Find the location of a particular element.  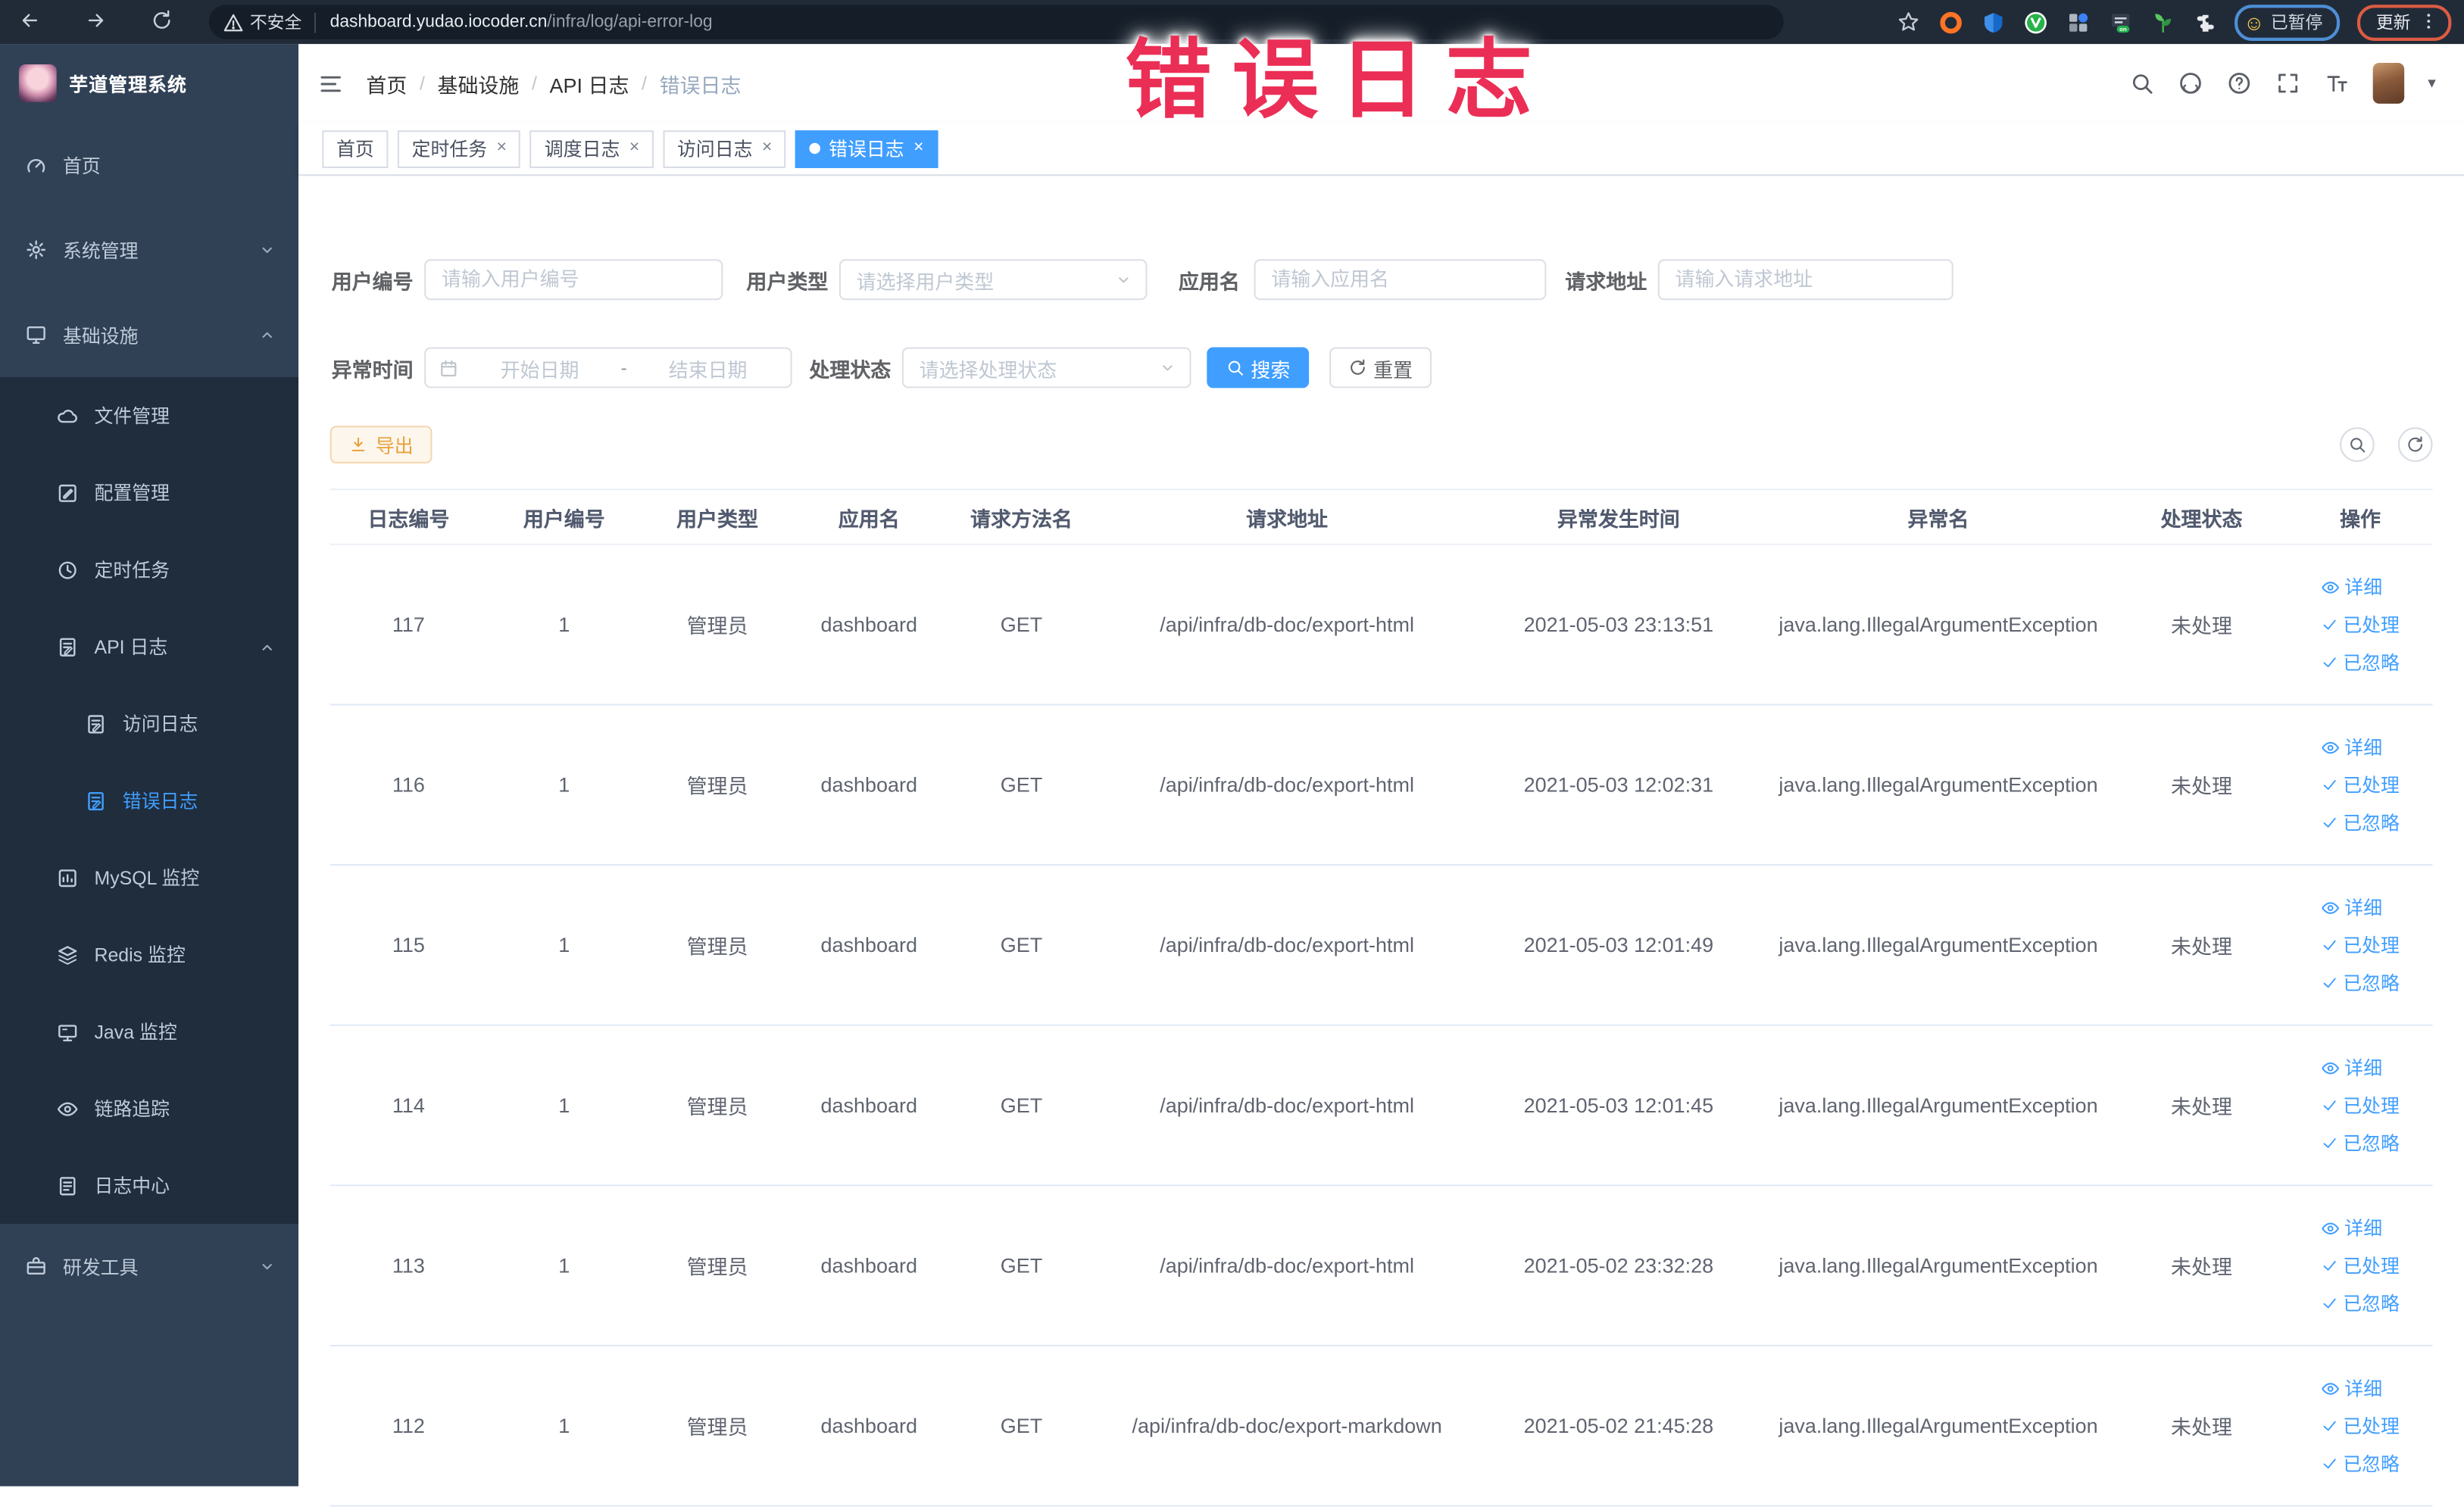

tab-首页: 首页 is located at coordinates (355, 148).